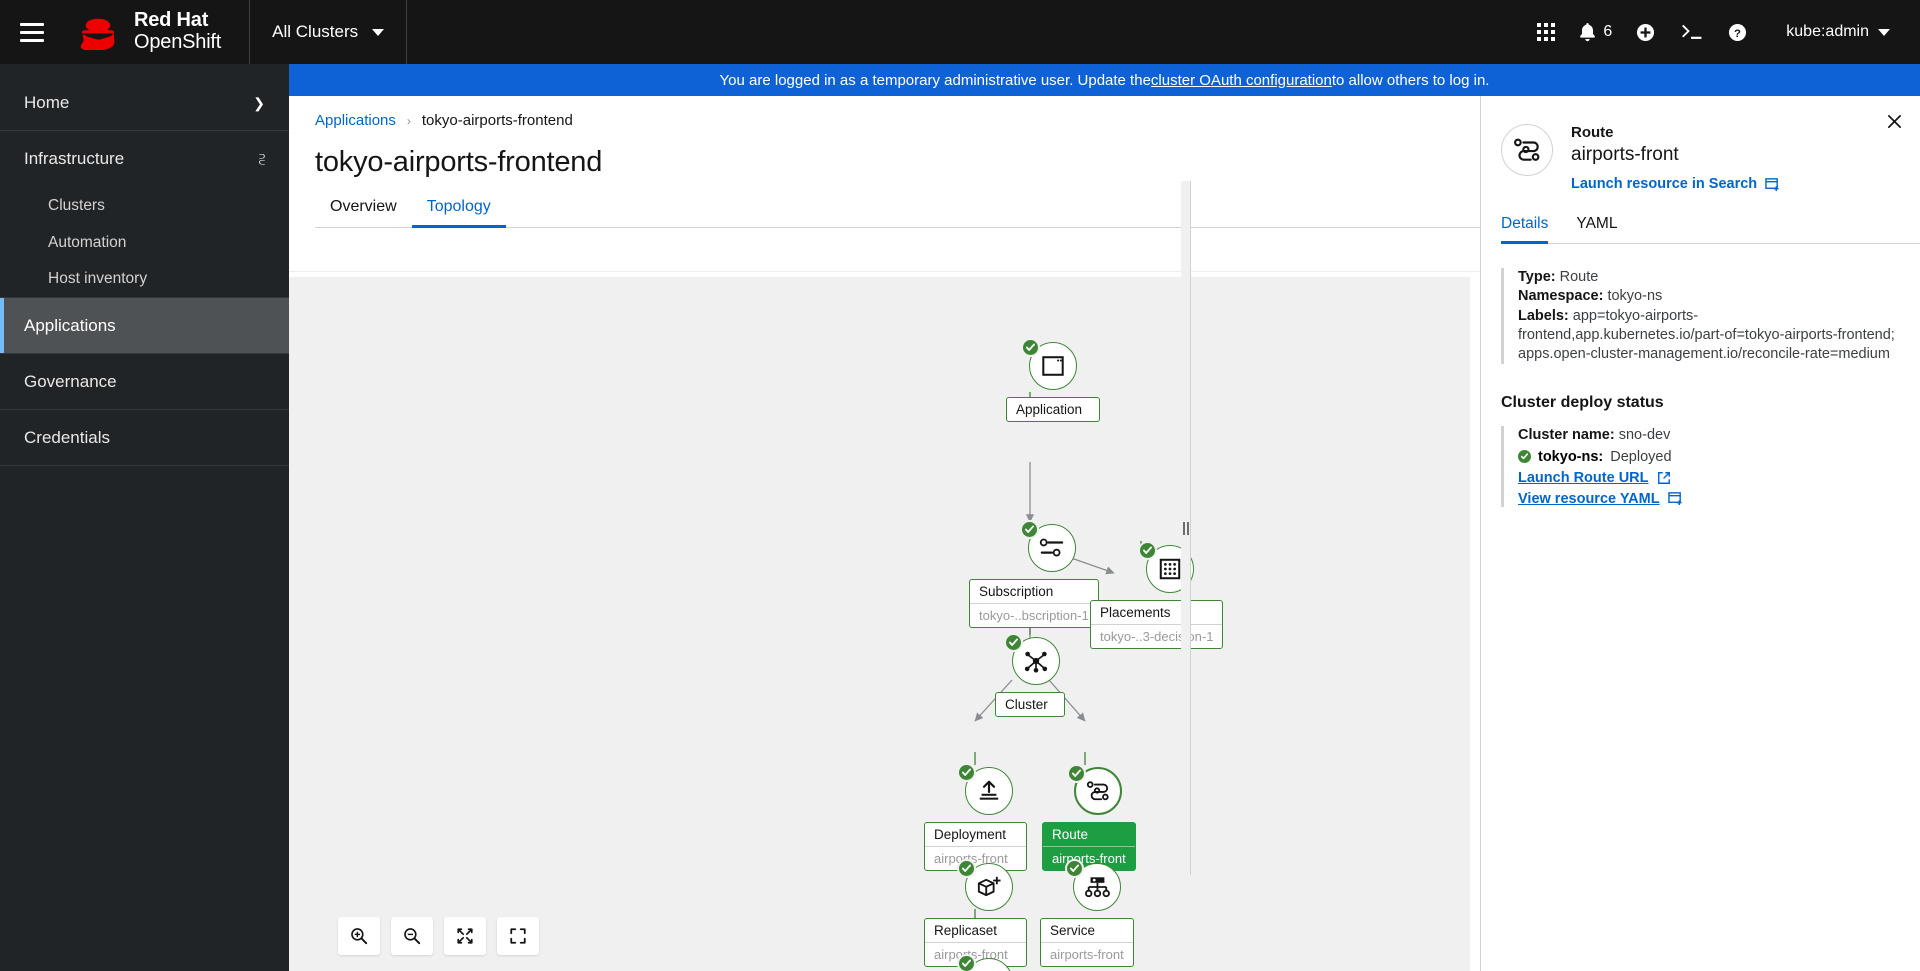 The height and width of the screenshot is (971, 1920). I want to click on topology-node-placements: Placements tokyo-..3-decision-1, so click(1157, 595).